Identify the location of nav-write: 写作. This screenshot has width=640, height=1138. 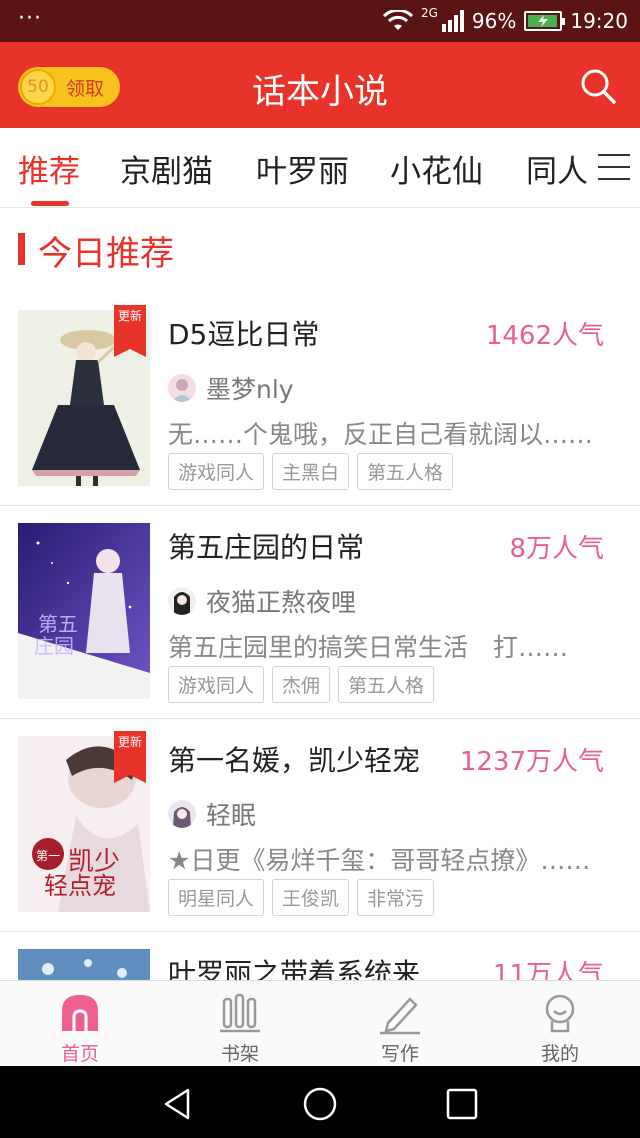
(400, 1024).